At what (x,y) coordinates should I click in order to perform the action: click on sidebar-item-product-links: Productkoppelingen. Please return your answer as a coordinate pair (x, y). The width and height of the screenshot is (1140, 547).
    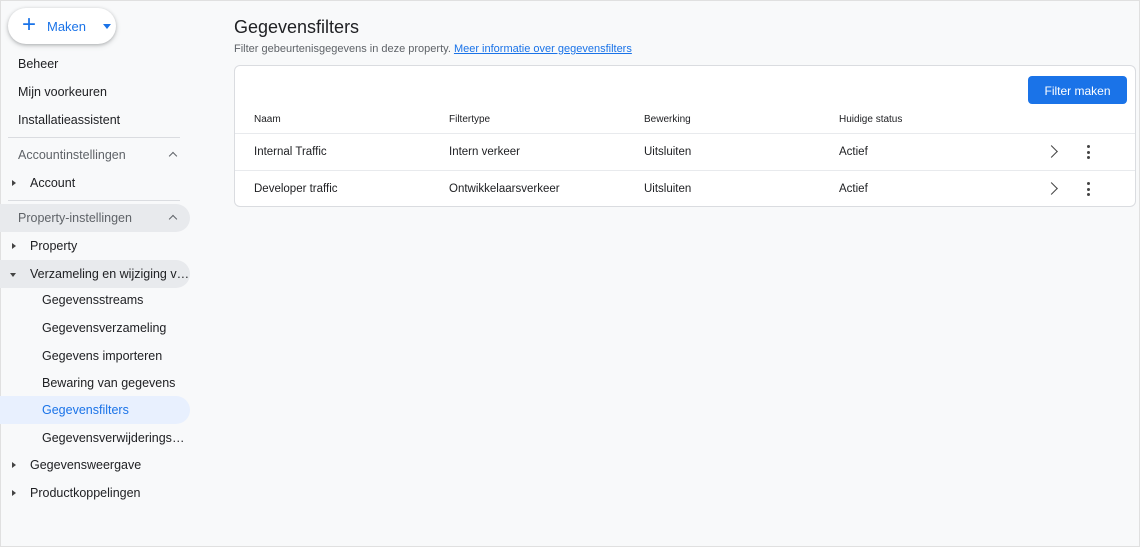
    Looking at the image, I should click on (95, 493).